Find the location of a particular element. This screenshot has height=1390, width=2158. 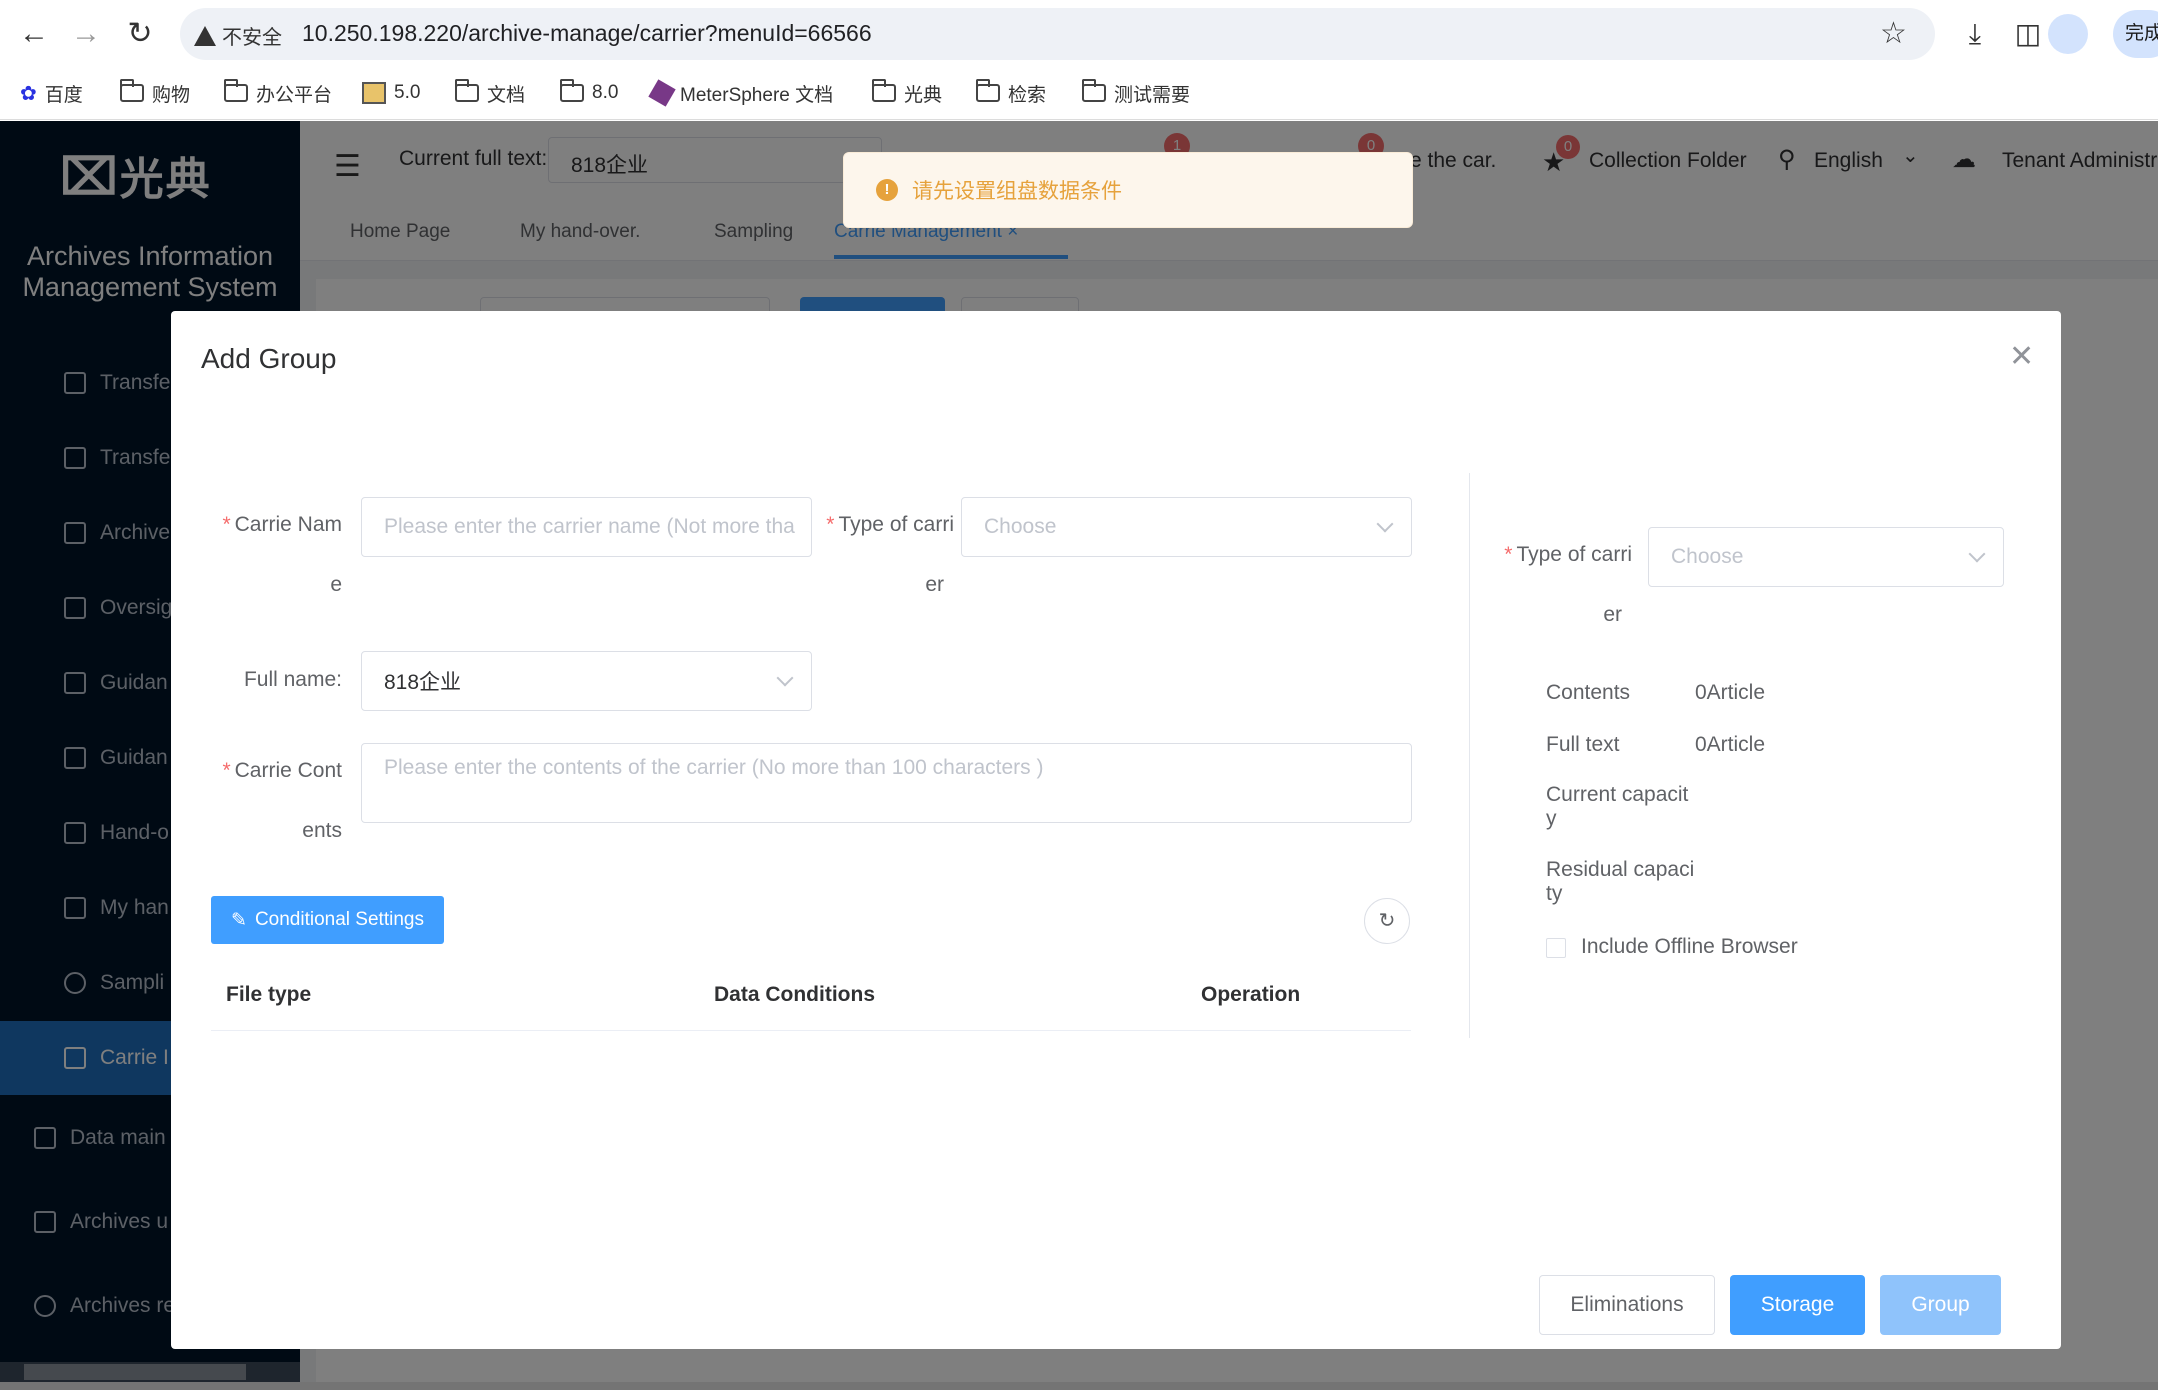

forward-icon: → is located at coordinates (86, 34).